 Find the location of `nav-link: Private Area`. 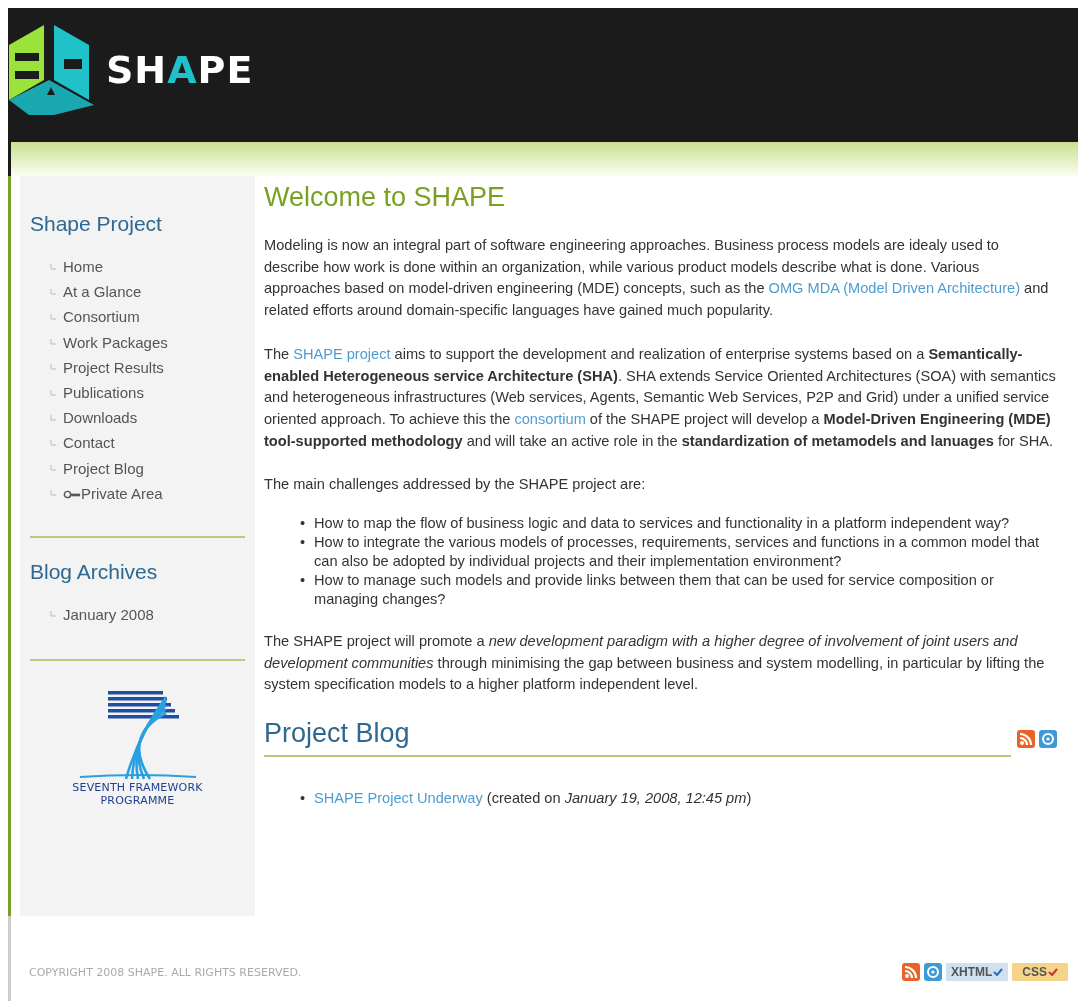

nav-link: Private Area is located at coordinates (113, 493).